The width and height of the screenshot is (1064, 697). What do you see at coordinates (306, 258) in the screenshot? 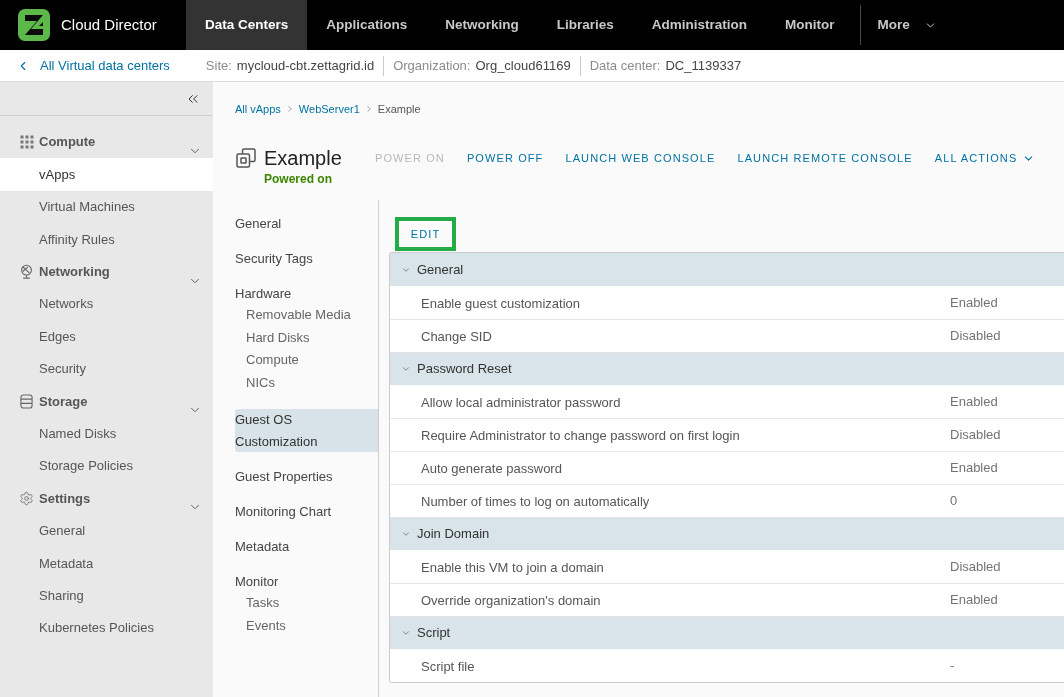
I see `subnav-item: Security Tags` at bounding box center [306, 258].